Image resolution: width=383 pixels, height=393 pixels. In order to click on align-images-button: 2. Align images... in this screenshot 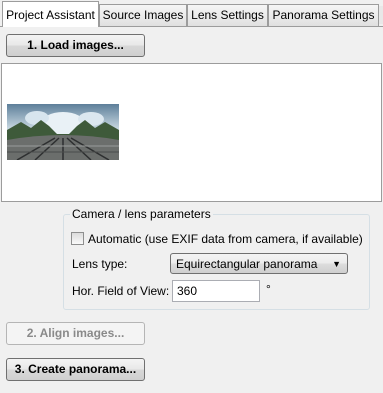, I will do `click(75, 333)`.